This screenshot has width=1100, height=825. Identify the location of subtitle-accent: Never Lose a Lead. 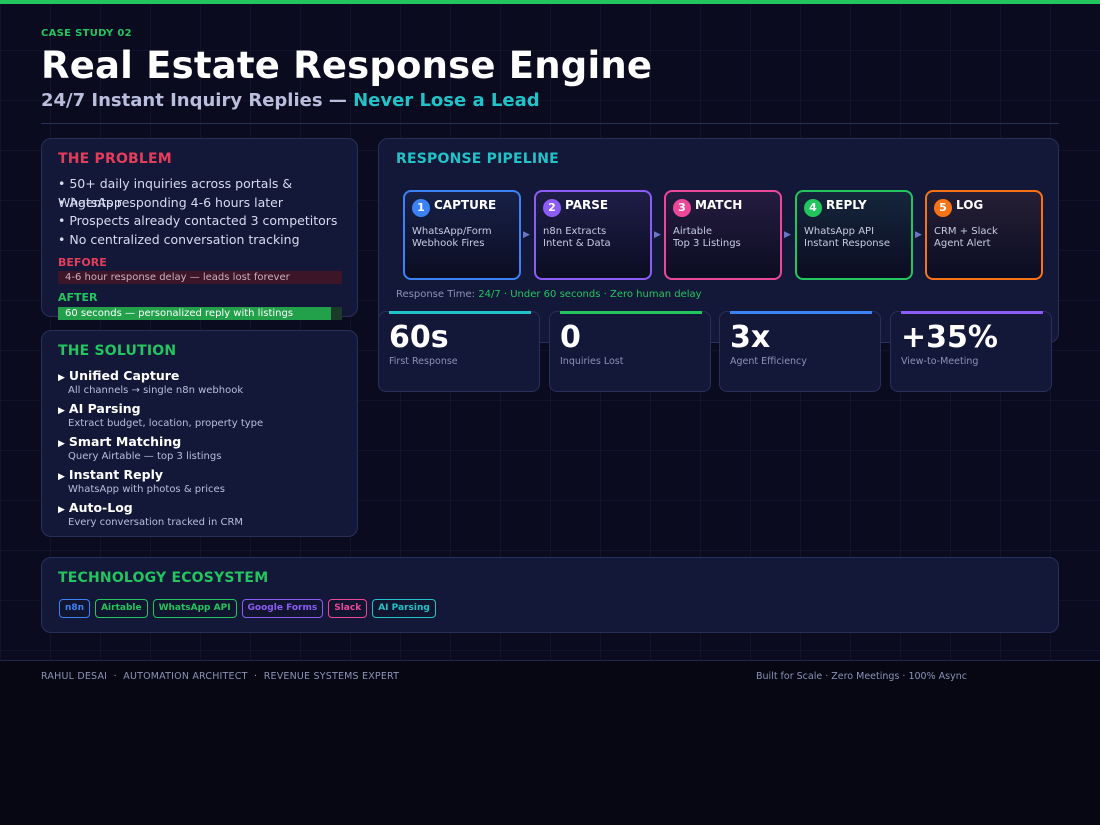
(446, 100).